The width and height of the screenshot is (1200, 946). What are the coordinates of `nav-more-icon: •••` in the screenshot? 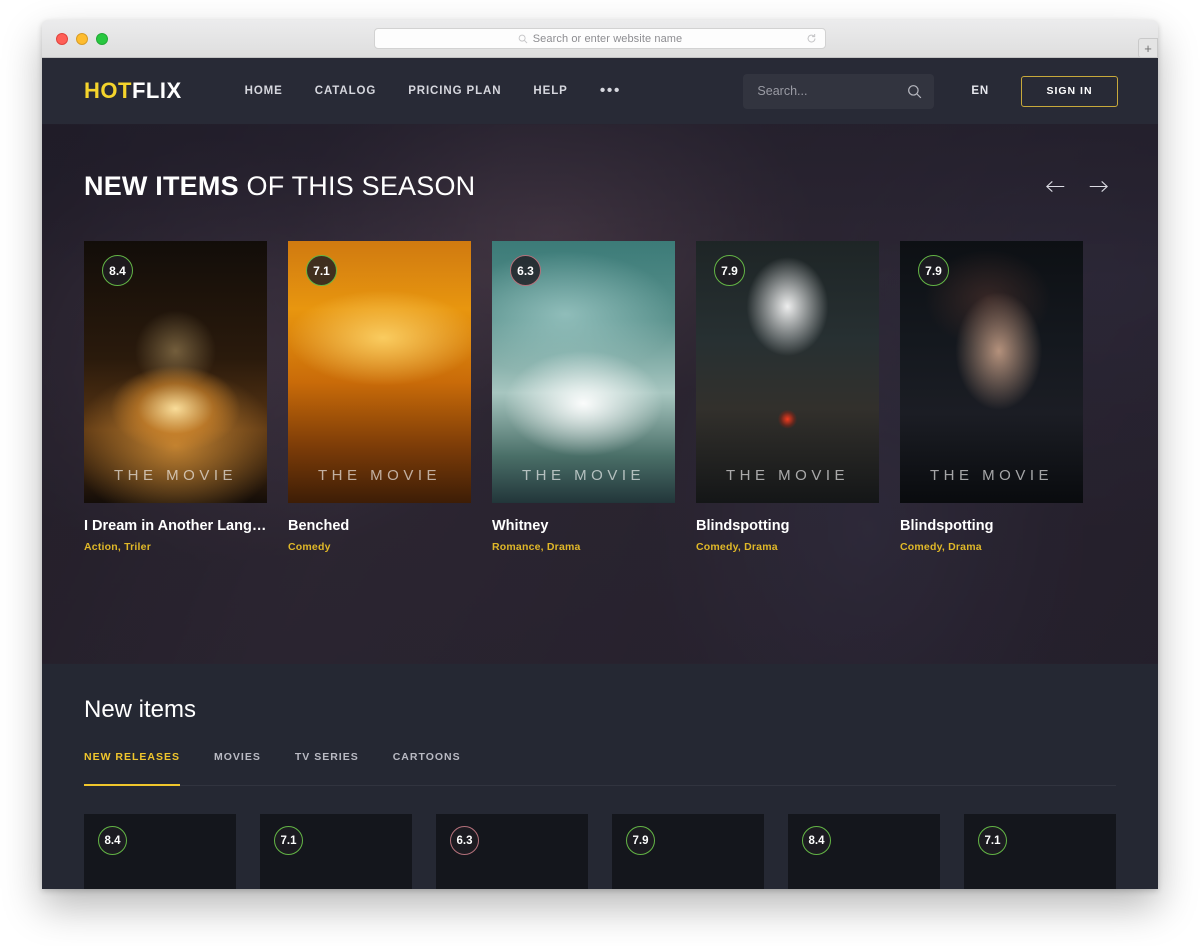 It's located at (610, 91).